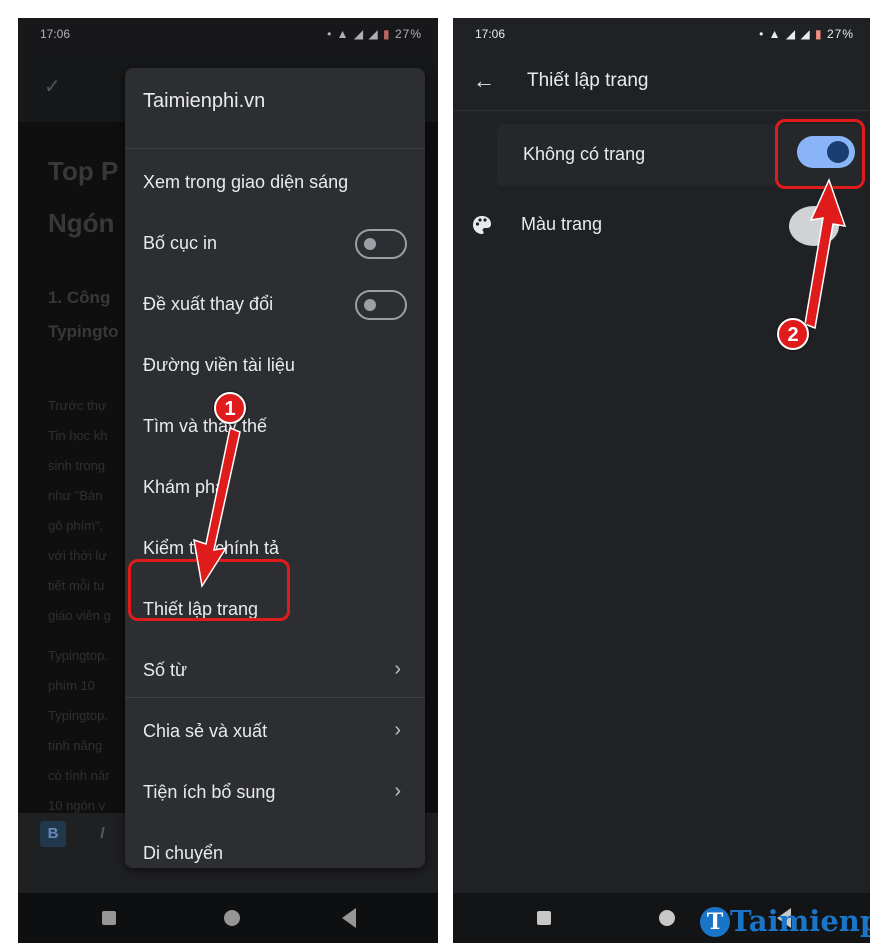  I want to click on watermark-text: Taimienph, so click(800, 921).